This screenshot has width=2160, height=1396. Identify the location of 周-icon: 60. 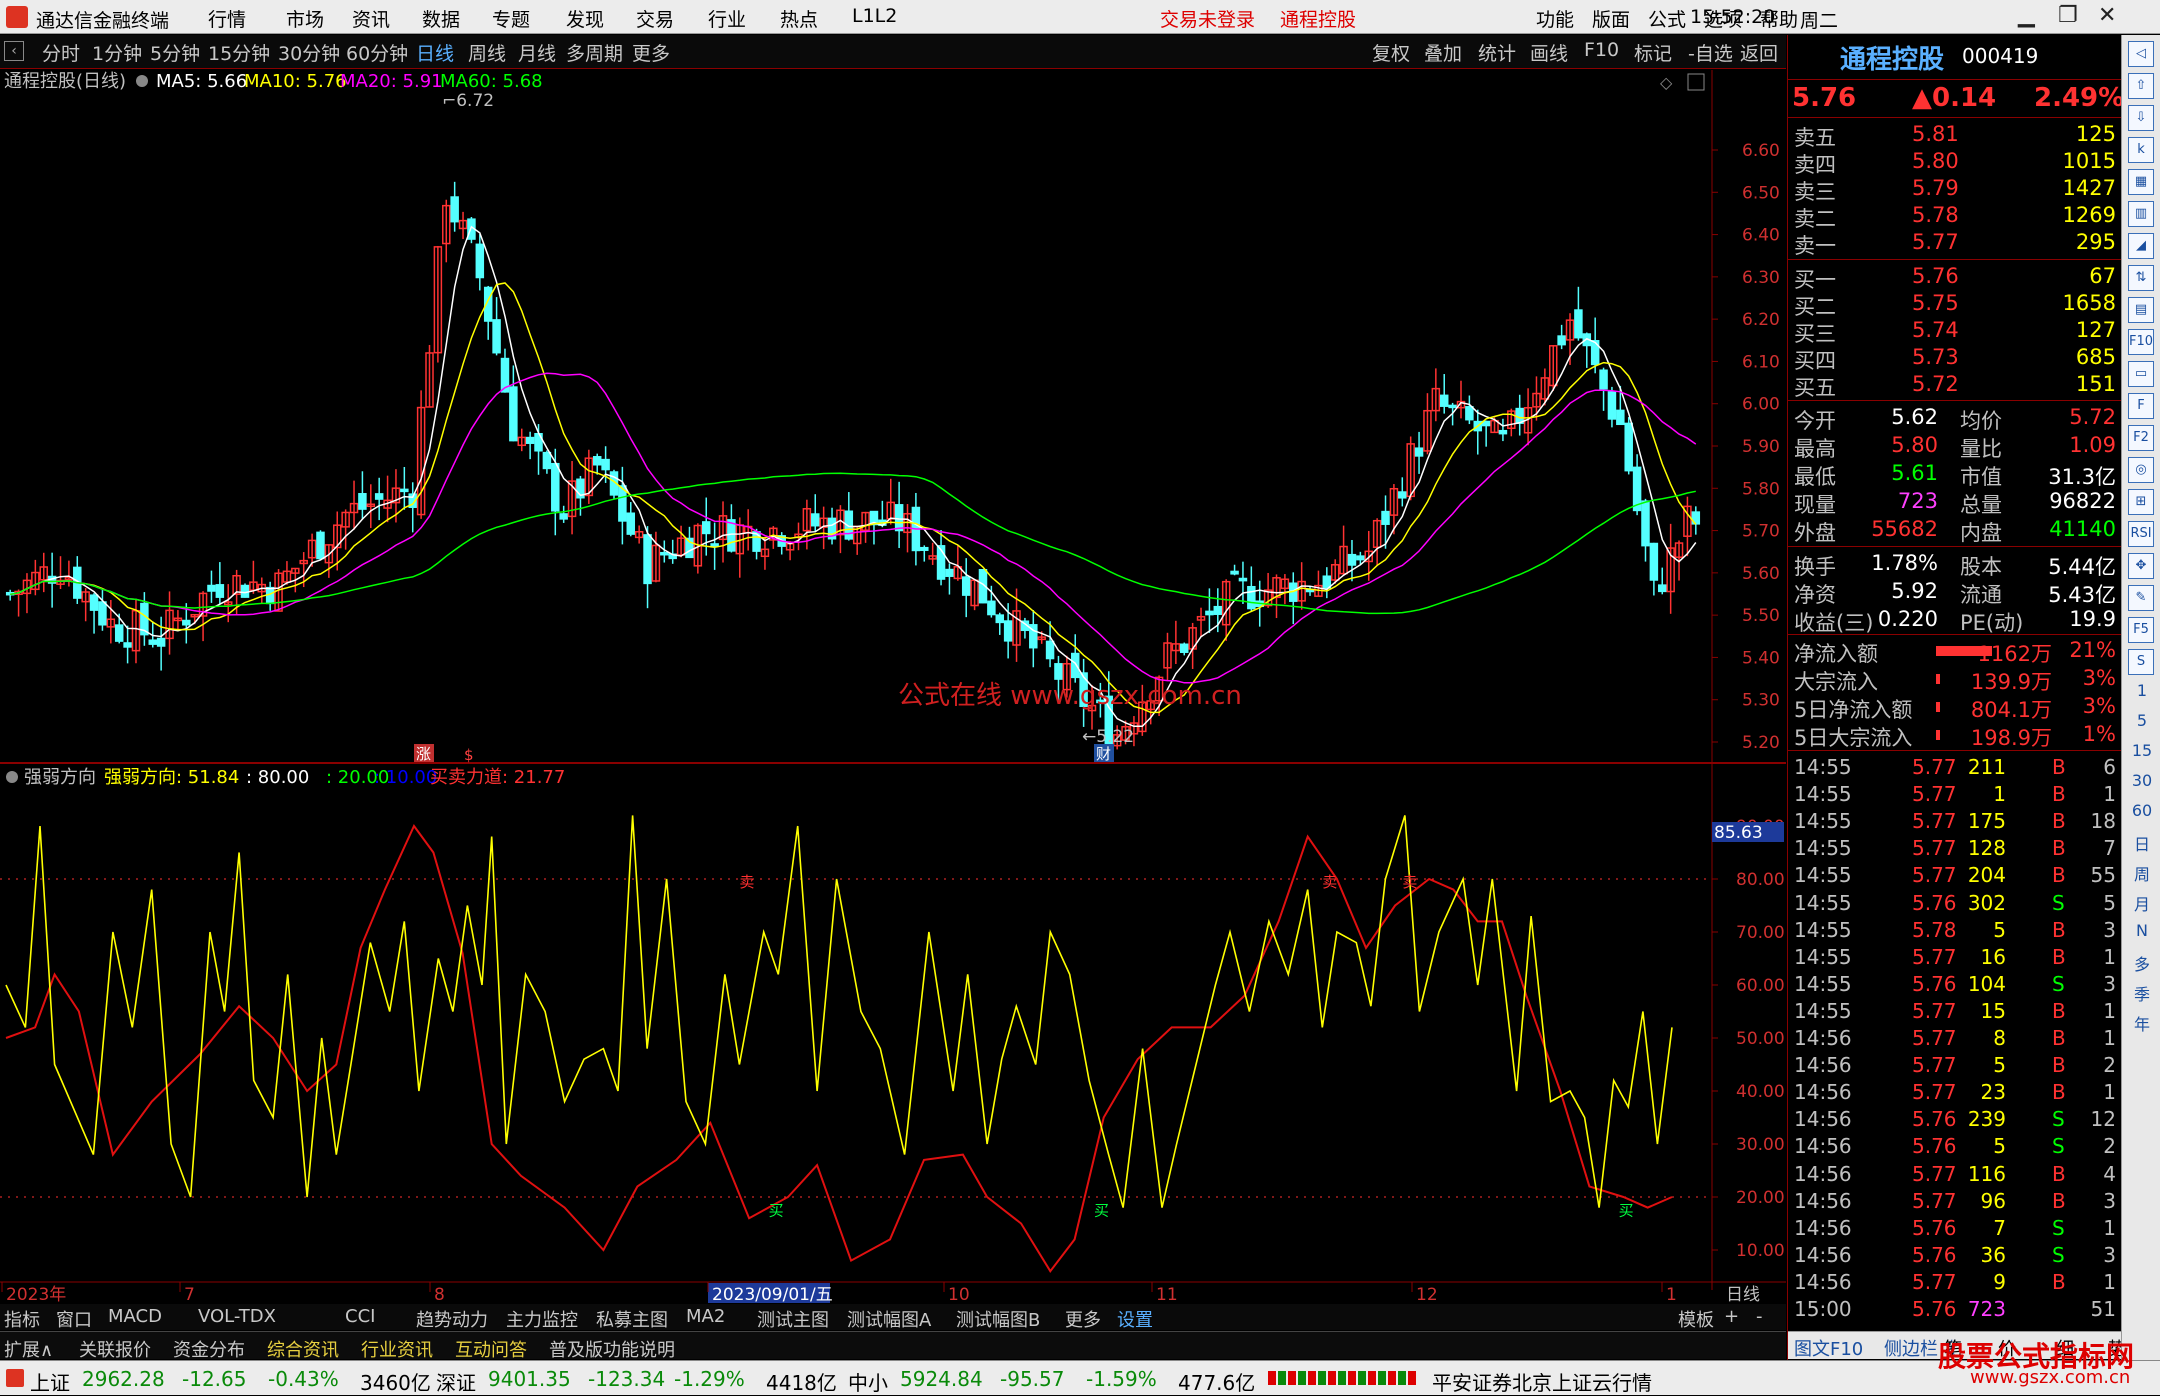
(2142, 810).